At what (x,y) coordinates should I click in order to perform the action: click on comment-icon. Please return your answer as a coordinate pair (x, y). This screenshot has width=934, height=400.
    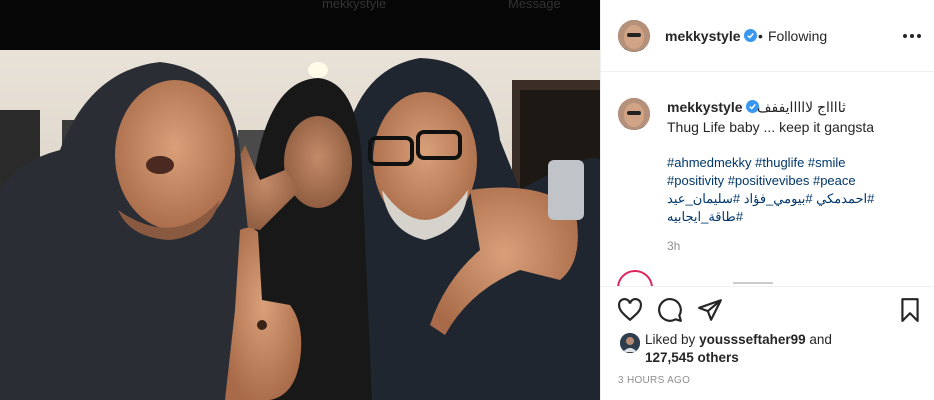
    Looking at the image, I should click on (670, 310).